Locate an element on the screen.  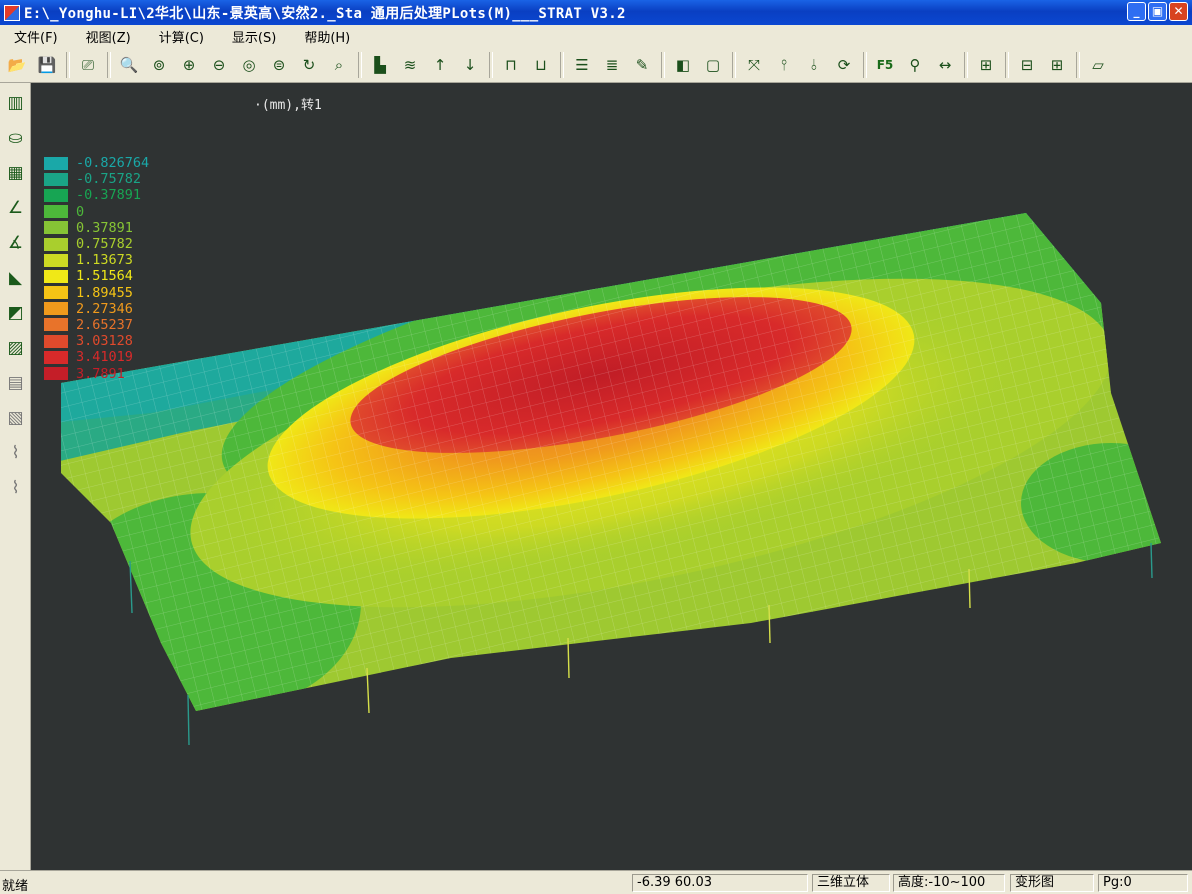
menu-display: 显示(S) is located at coordinates (254, 36).